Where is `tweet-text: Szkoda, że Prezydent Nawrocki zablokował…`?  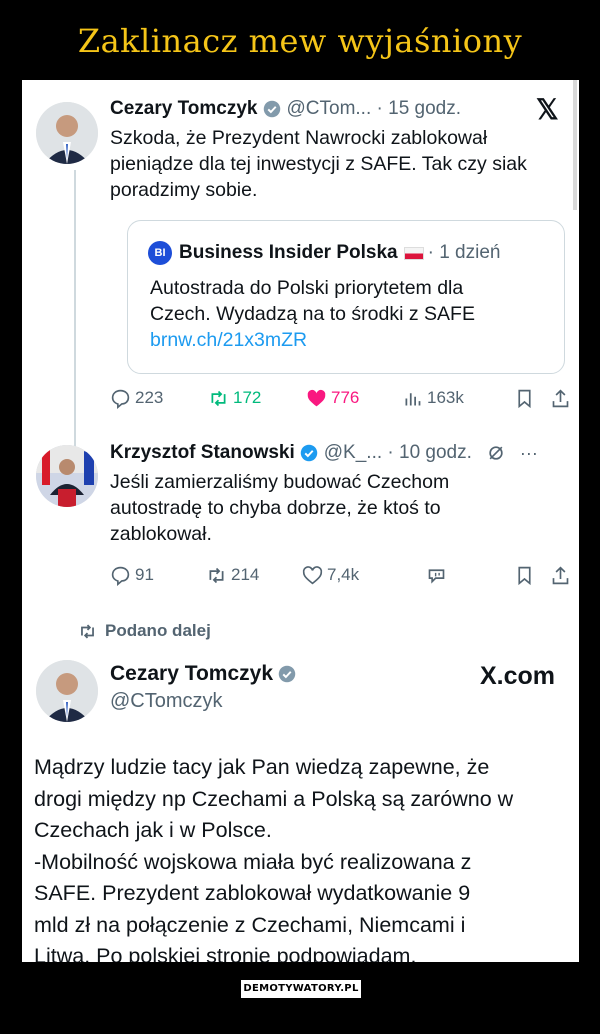
tweet-text: Szkoda, że Prezydent Nawrocki zablokował… is located at coordinates (318, 164).